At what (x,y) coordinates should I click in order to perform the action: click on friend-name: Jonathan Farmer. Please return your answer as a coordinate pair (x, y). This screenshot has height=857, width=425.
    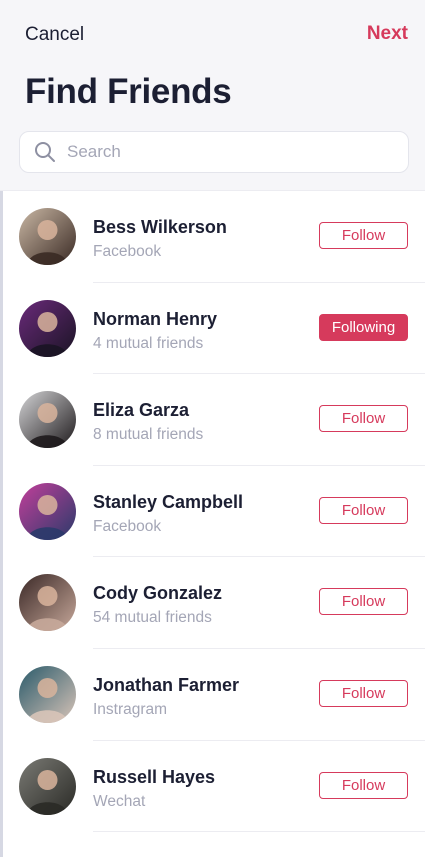
    Looking at the image, I should click on (166, 684).